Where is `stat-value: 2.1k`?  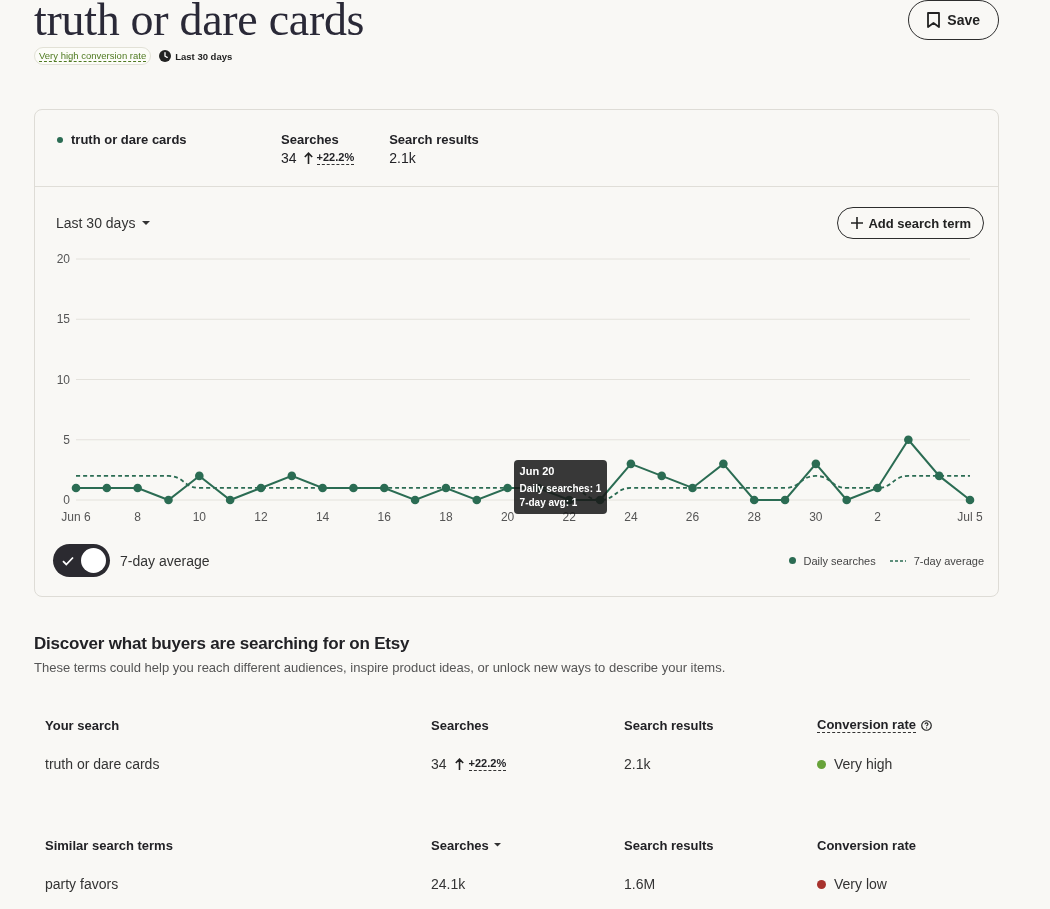
stat-value: 2.1k is located at coordinates (402, 158).